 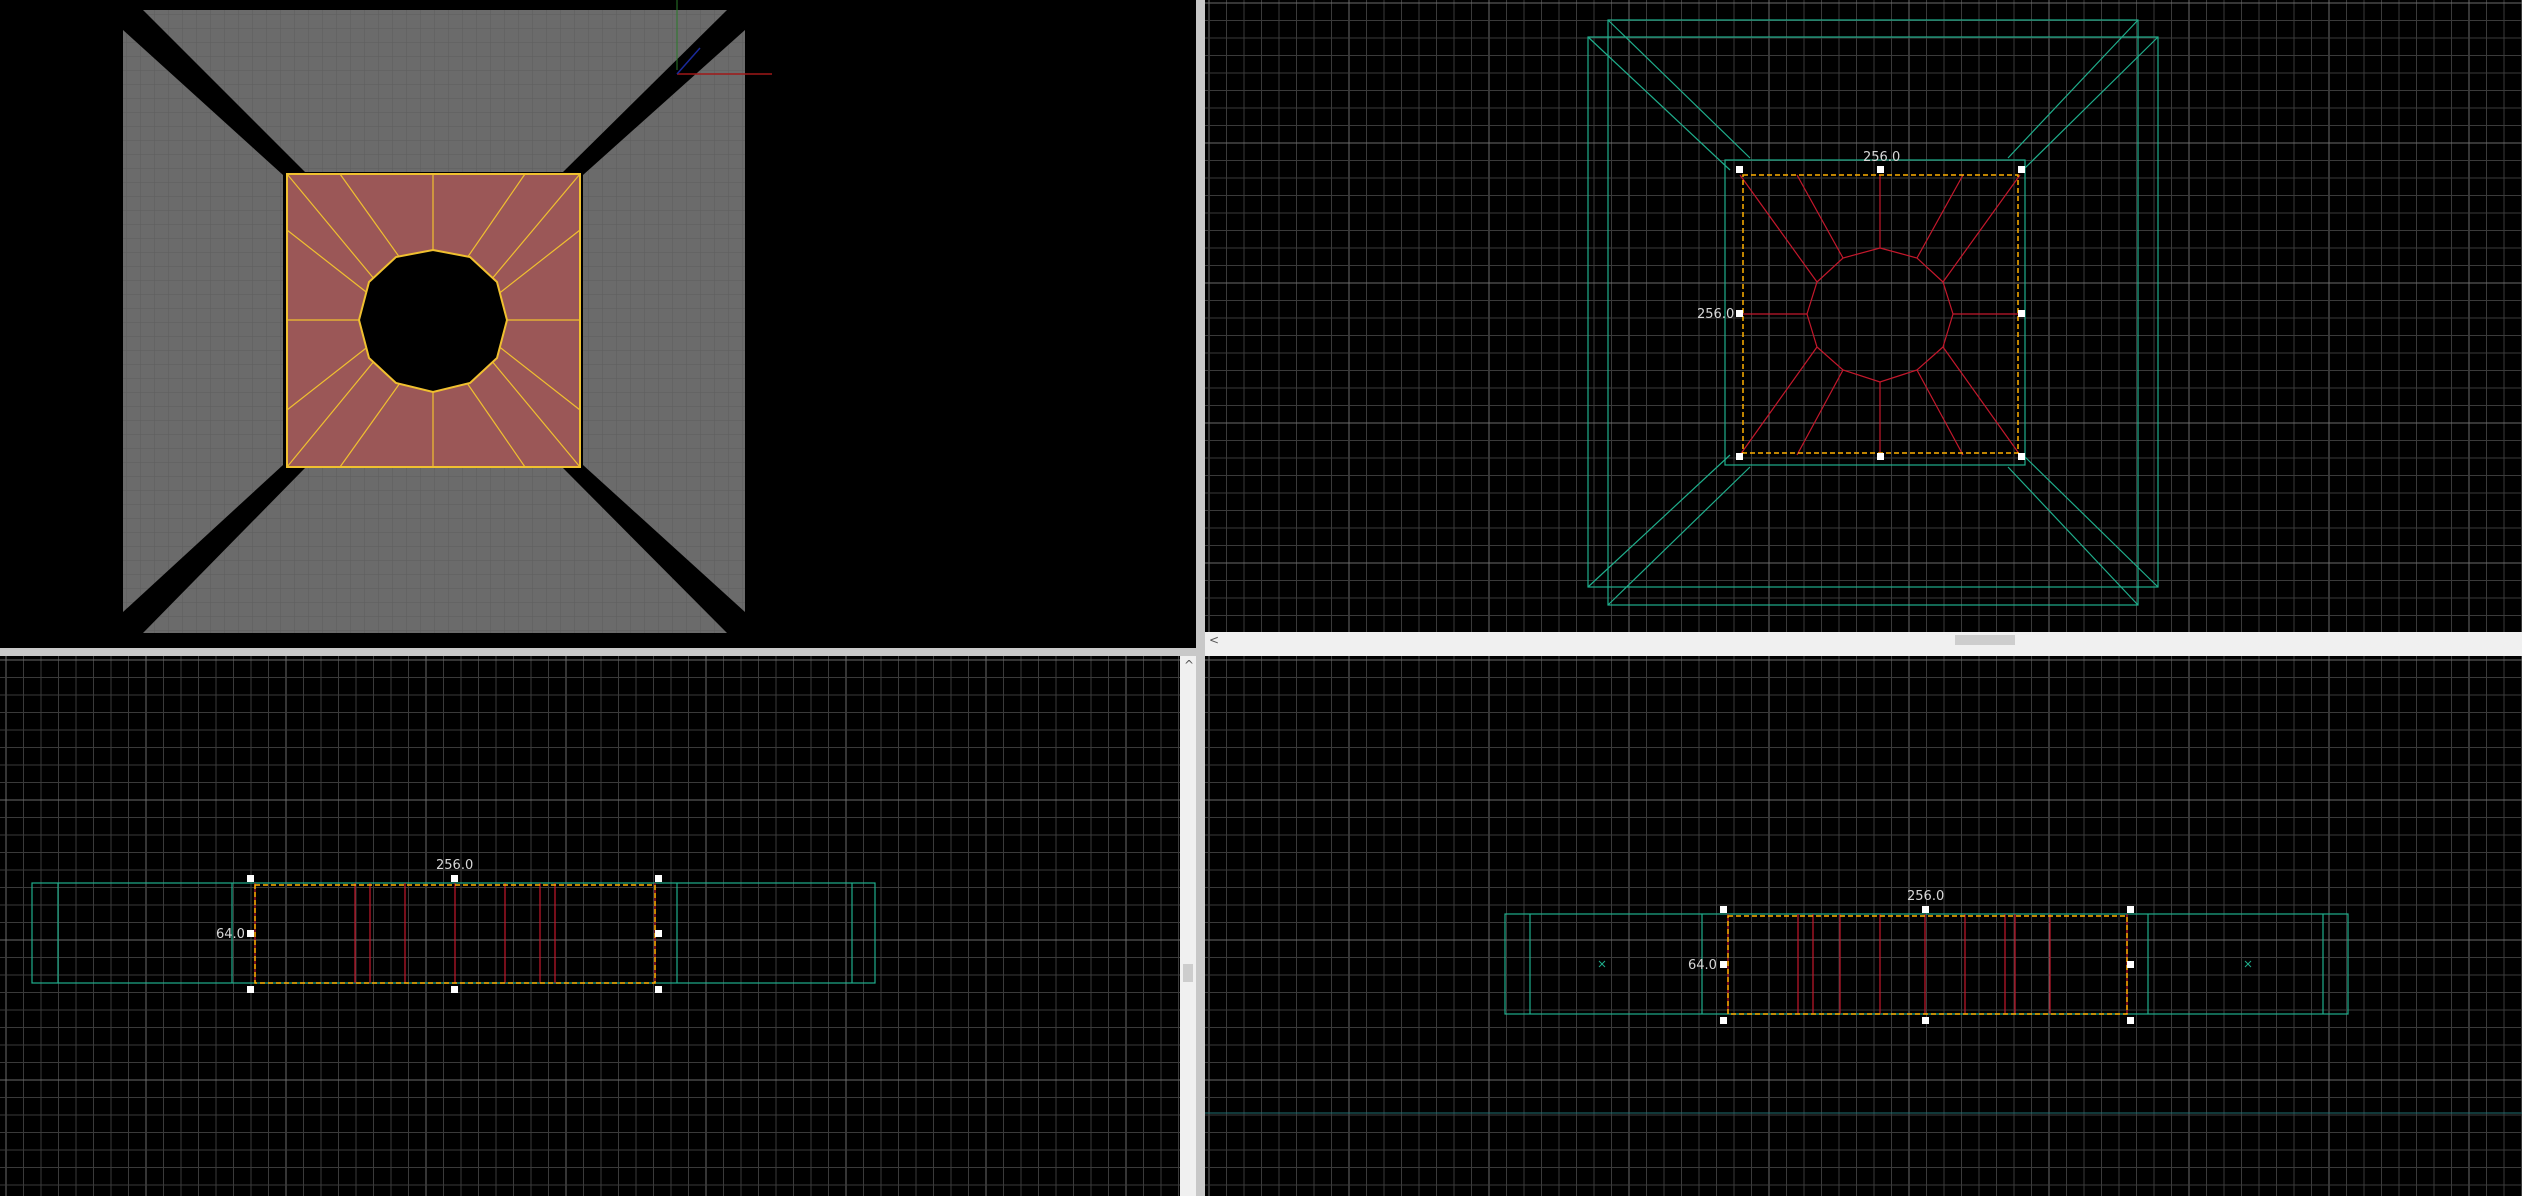 I want to click on front-outer-brush, so click(x=453, y=933).